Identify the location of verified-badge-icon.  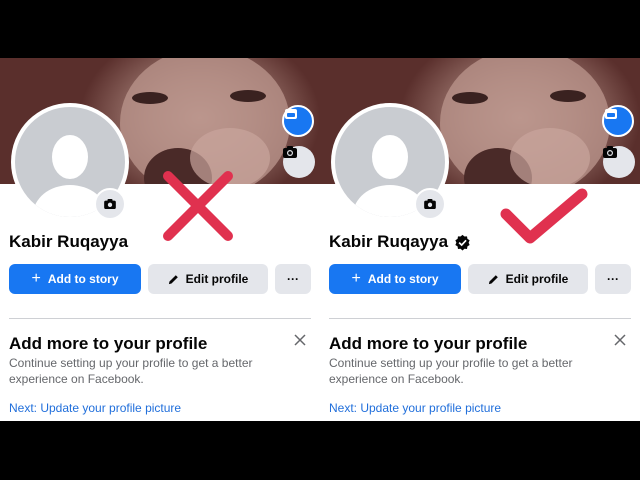
(462, 242).